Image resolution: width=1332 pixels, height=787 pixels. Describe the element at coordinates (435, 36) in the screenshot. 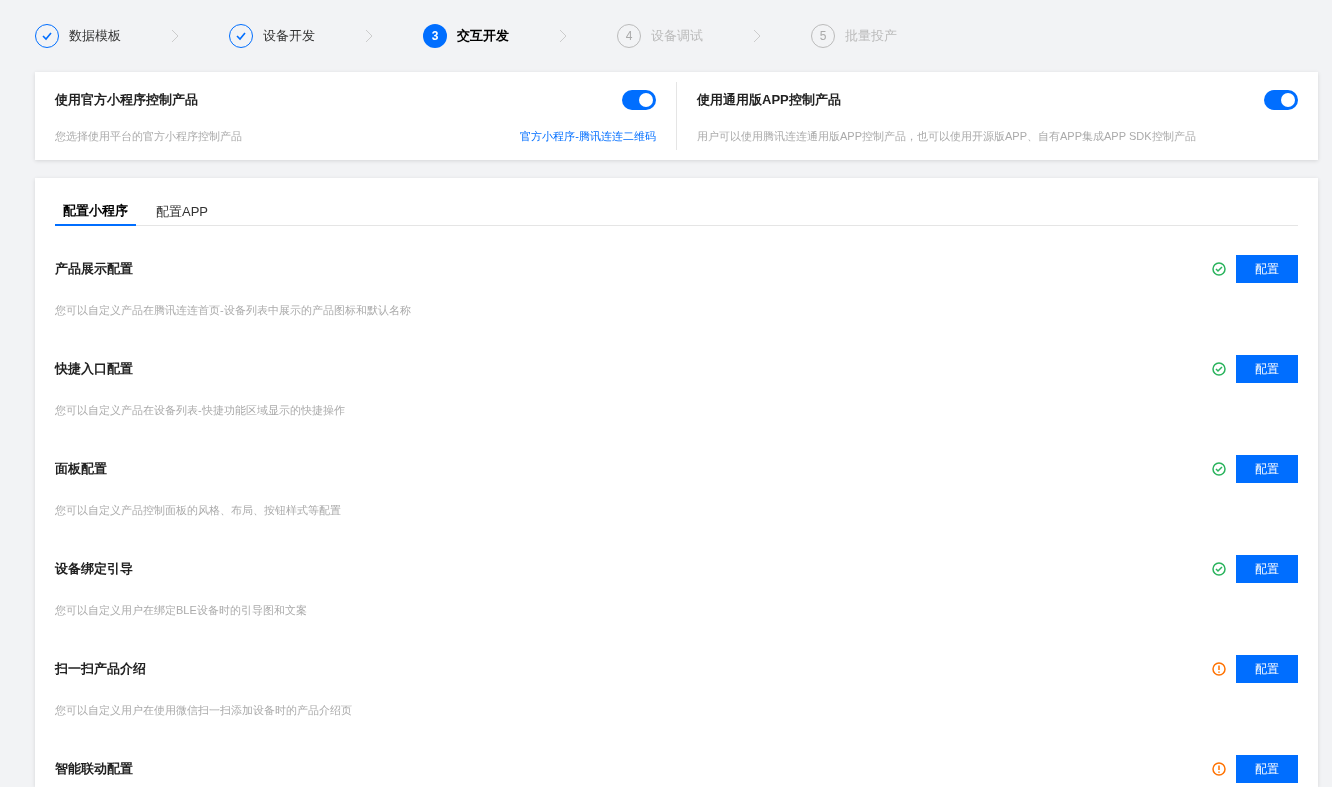

I see `step-number: 3` at that location.